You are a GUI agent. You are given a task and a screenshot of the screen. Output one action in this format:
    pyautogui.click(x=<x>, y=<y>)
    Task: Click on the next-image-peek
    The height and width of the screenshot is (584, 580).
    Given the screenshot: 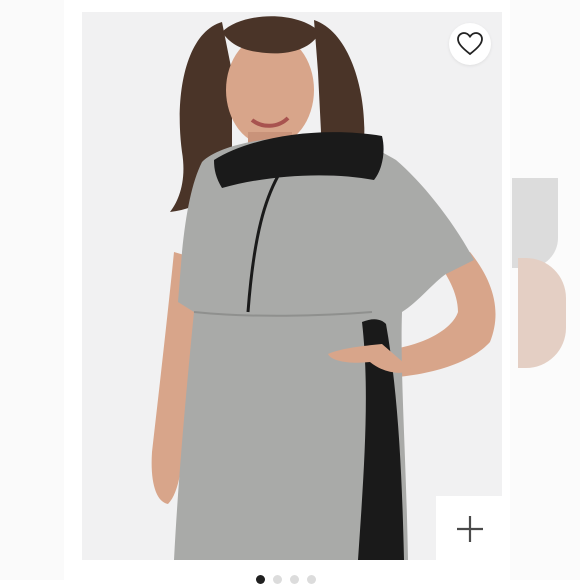 What is the action you would take?
    pyautogui.click(x=546, y=273)
    